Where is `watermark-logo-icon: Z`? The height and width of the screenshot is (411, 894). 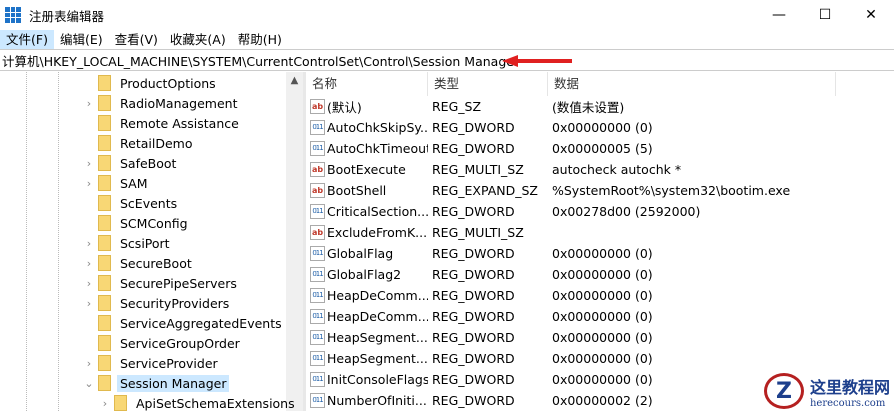 watermark-logo-icon: Z is located at coordinates (783, 391).